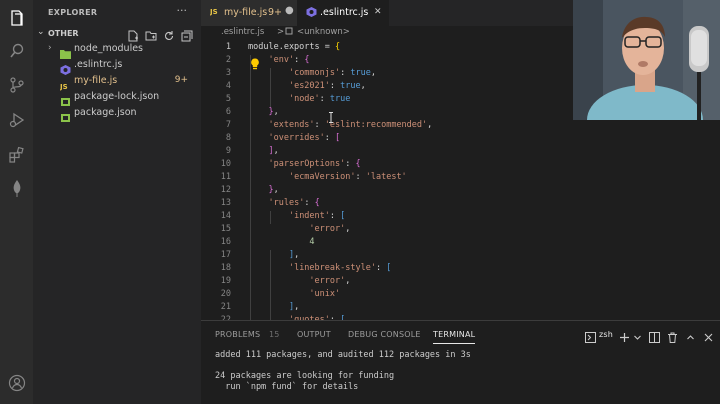 Image resolution: width=720 pixels, height=404 pixels. Describe the element at coordinates (314, 164) in the screenshot. I see `code-line: 'parserOptions': {` at that location.